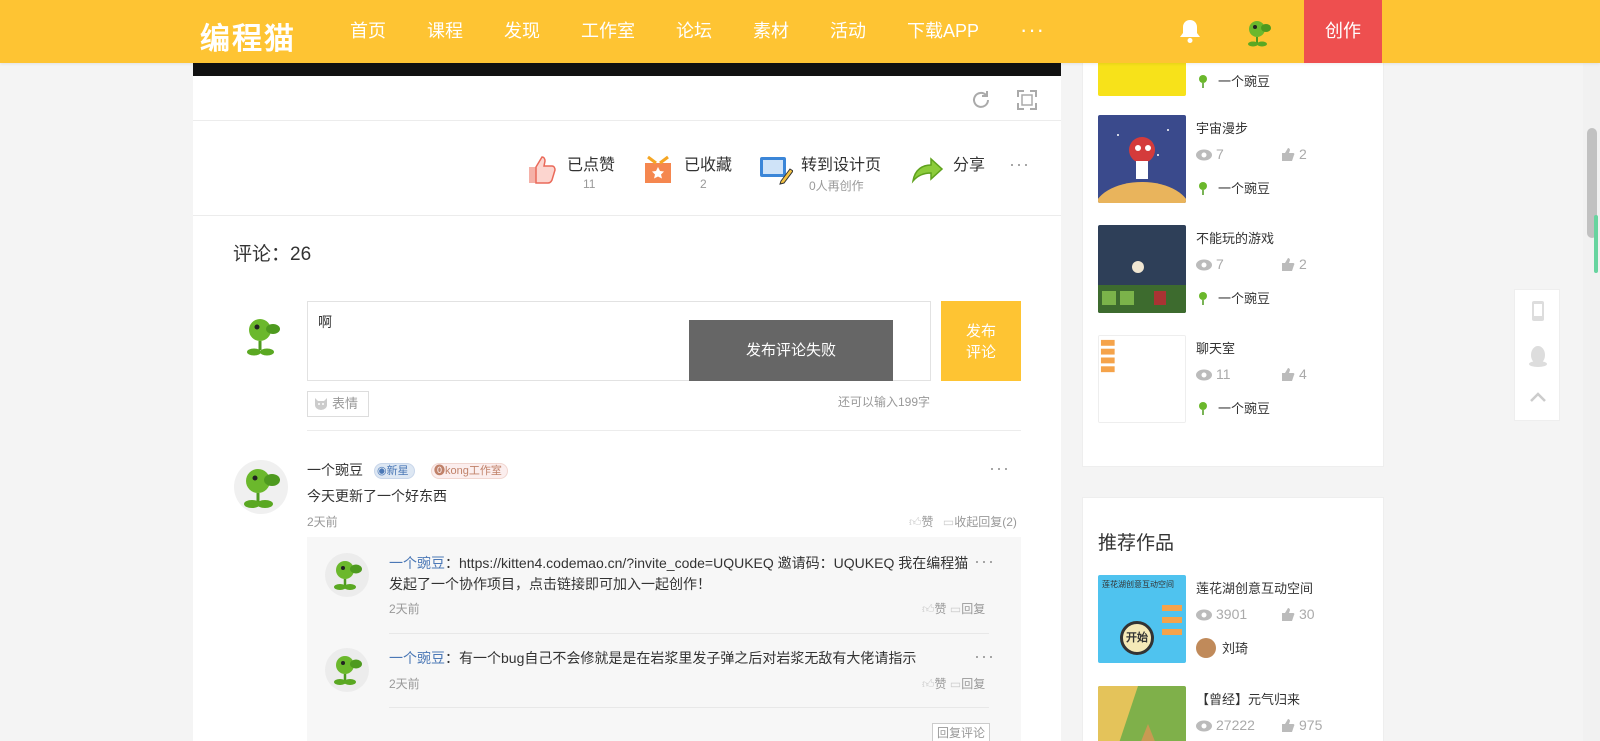 Image resolution: width=1600 pixels, height=741 pixels. Describe the element at coordinates (1596, 244) in the screenshot. I see `scroll-indicator` at that location.